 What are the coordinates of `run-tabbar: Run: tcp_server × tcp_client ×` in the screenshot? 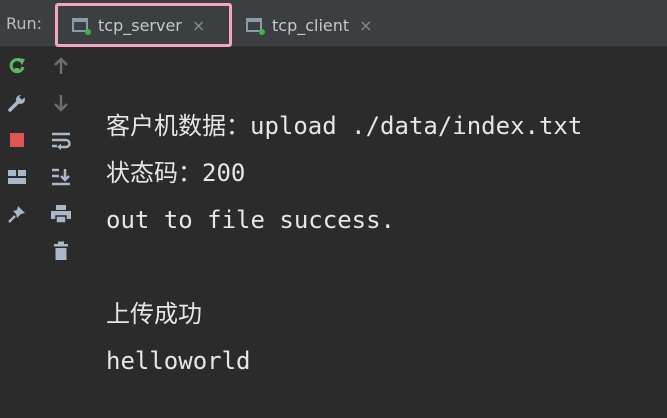 It's located at (333, 23).